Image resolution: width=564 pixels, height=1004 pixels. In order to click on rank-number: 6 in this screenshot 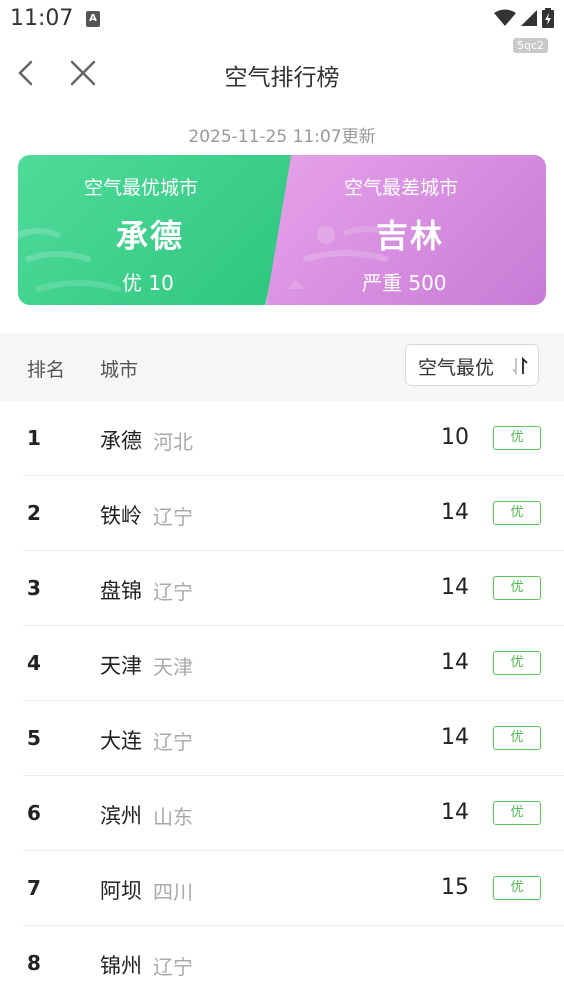, I will do `click(34, 813)`.